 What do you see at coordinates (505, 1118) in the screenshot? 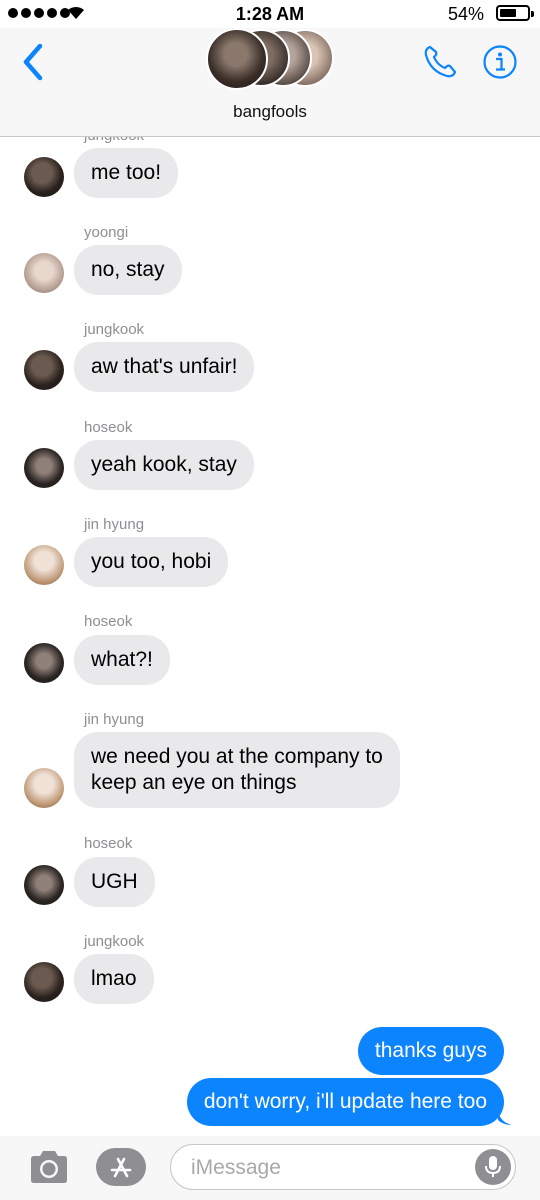
I see `bubble-tail-icon` at bounding box center [505, 1118].